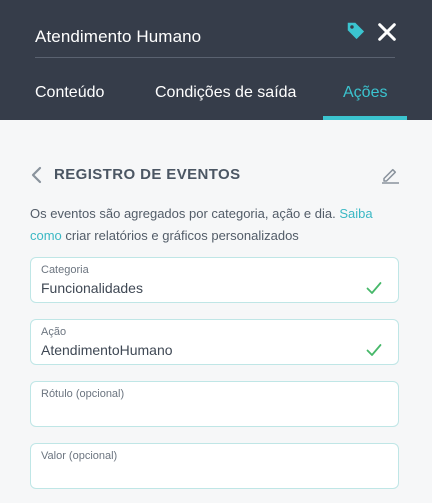 This screenshot has height=503, width=432. What do you see at coordinates (365, 118) in the screenshot?
I see `active-tab-indicator` at bounding box center [365, 118].